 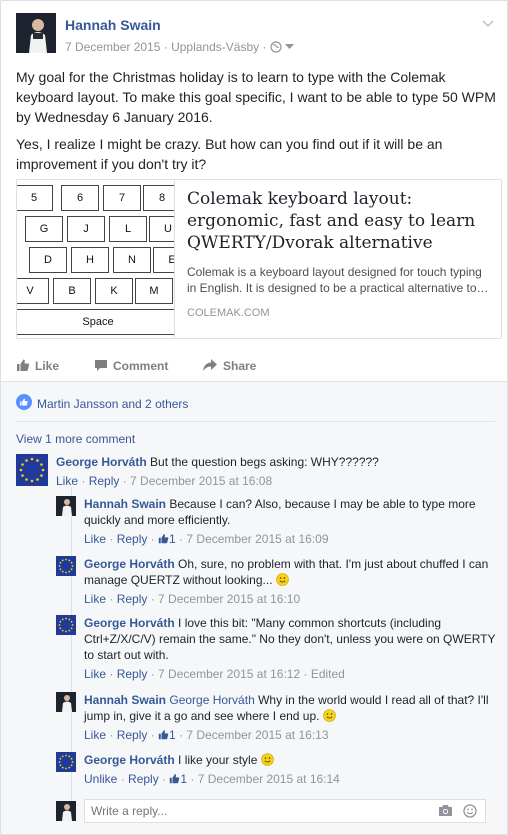 I want to click on keyboard-key: B, so click(x=72, y=291).